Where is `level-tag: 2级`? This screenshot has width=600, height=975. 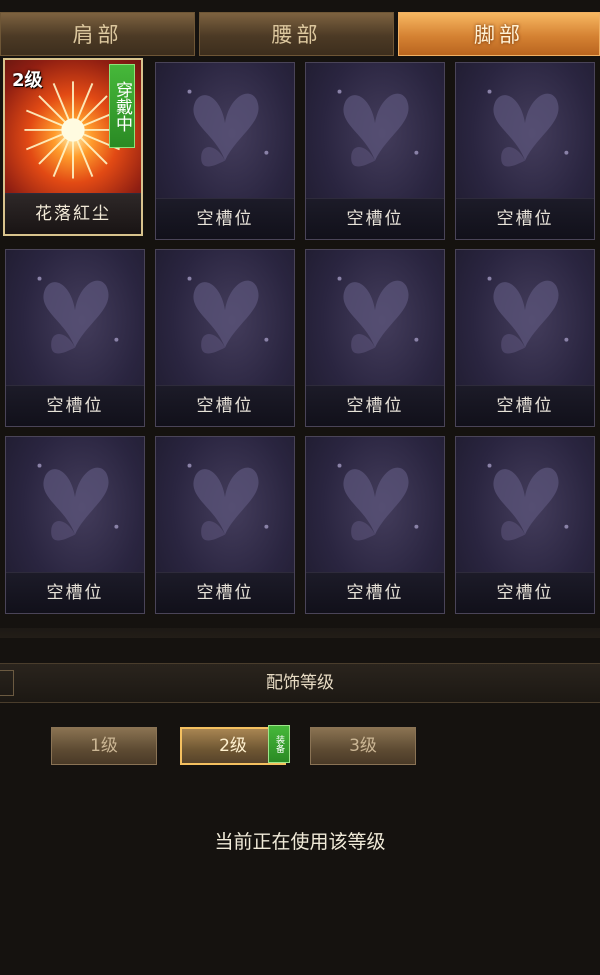
level-tag: 2级 is located at coordinates (27, 80).